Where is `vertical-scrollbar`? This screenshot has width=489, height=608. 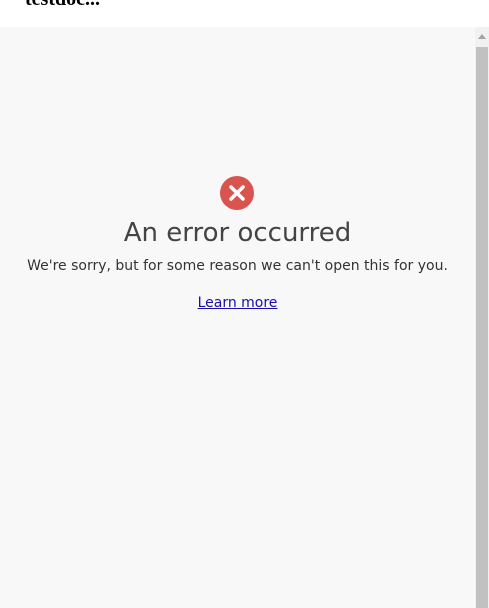 vertical-scrollbar is located at coordinates (482, 317).